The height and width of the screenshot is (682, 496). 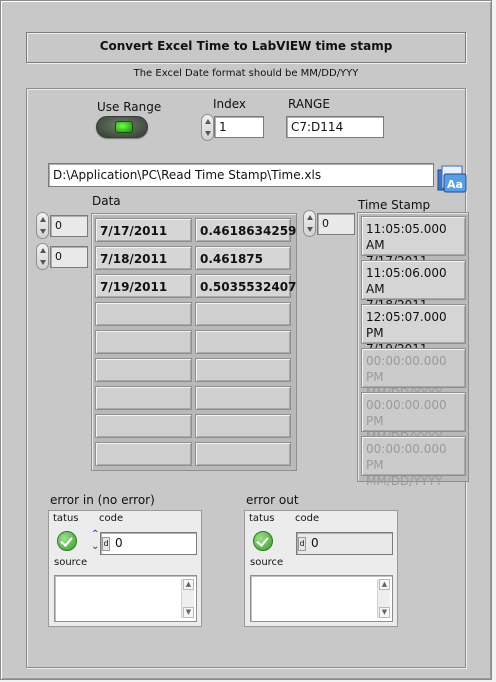 I want to click on timestamp-label: Time Stamp, so click(x=394, y=205).